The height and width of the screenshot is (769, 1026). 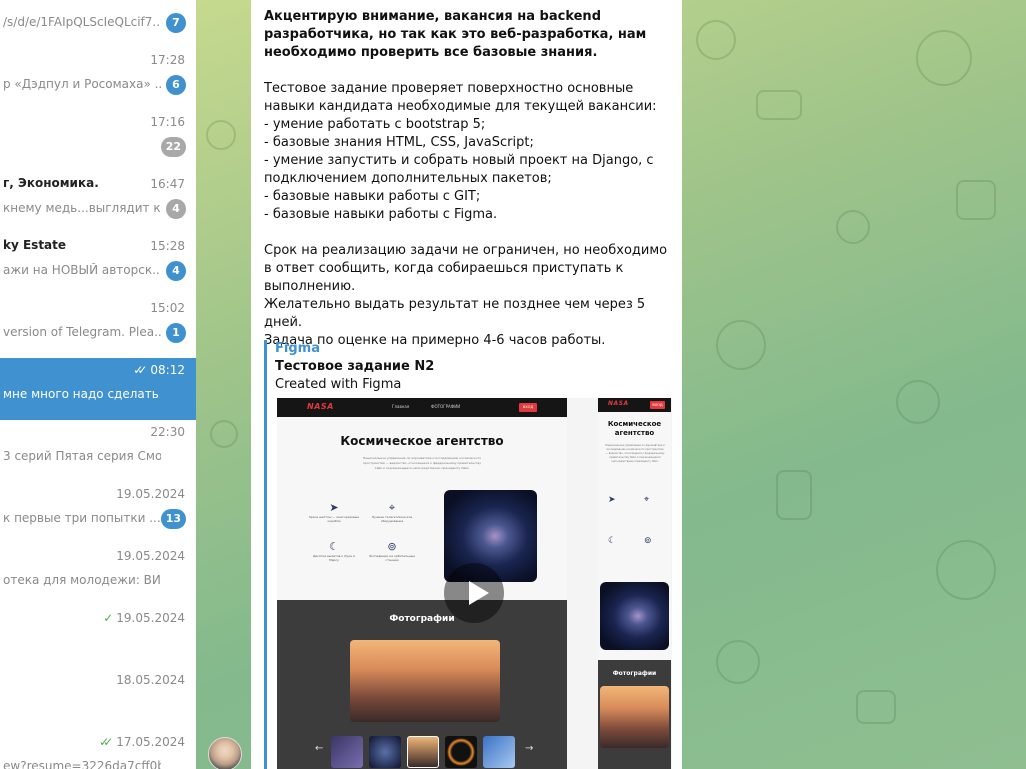 What do you see at coordinates (167, 432) in the screenshot?
I see `chat-time: 22:30` at bounding box center [167, 432].